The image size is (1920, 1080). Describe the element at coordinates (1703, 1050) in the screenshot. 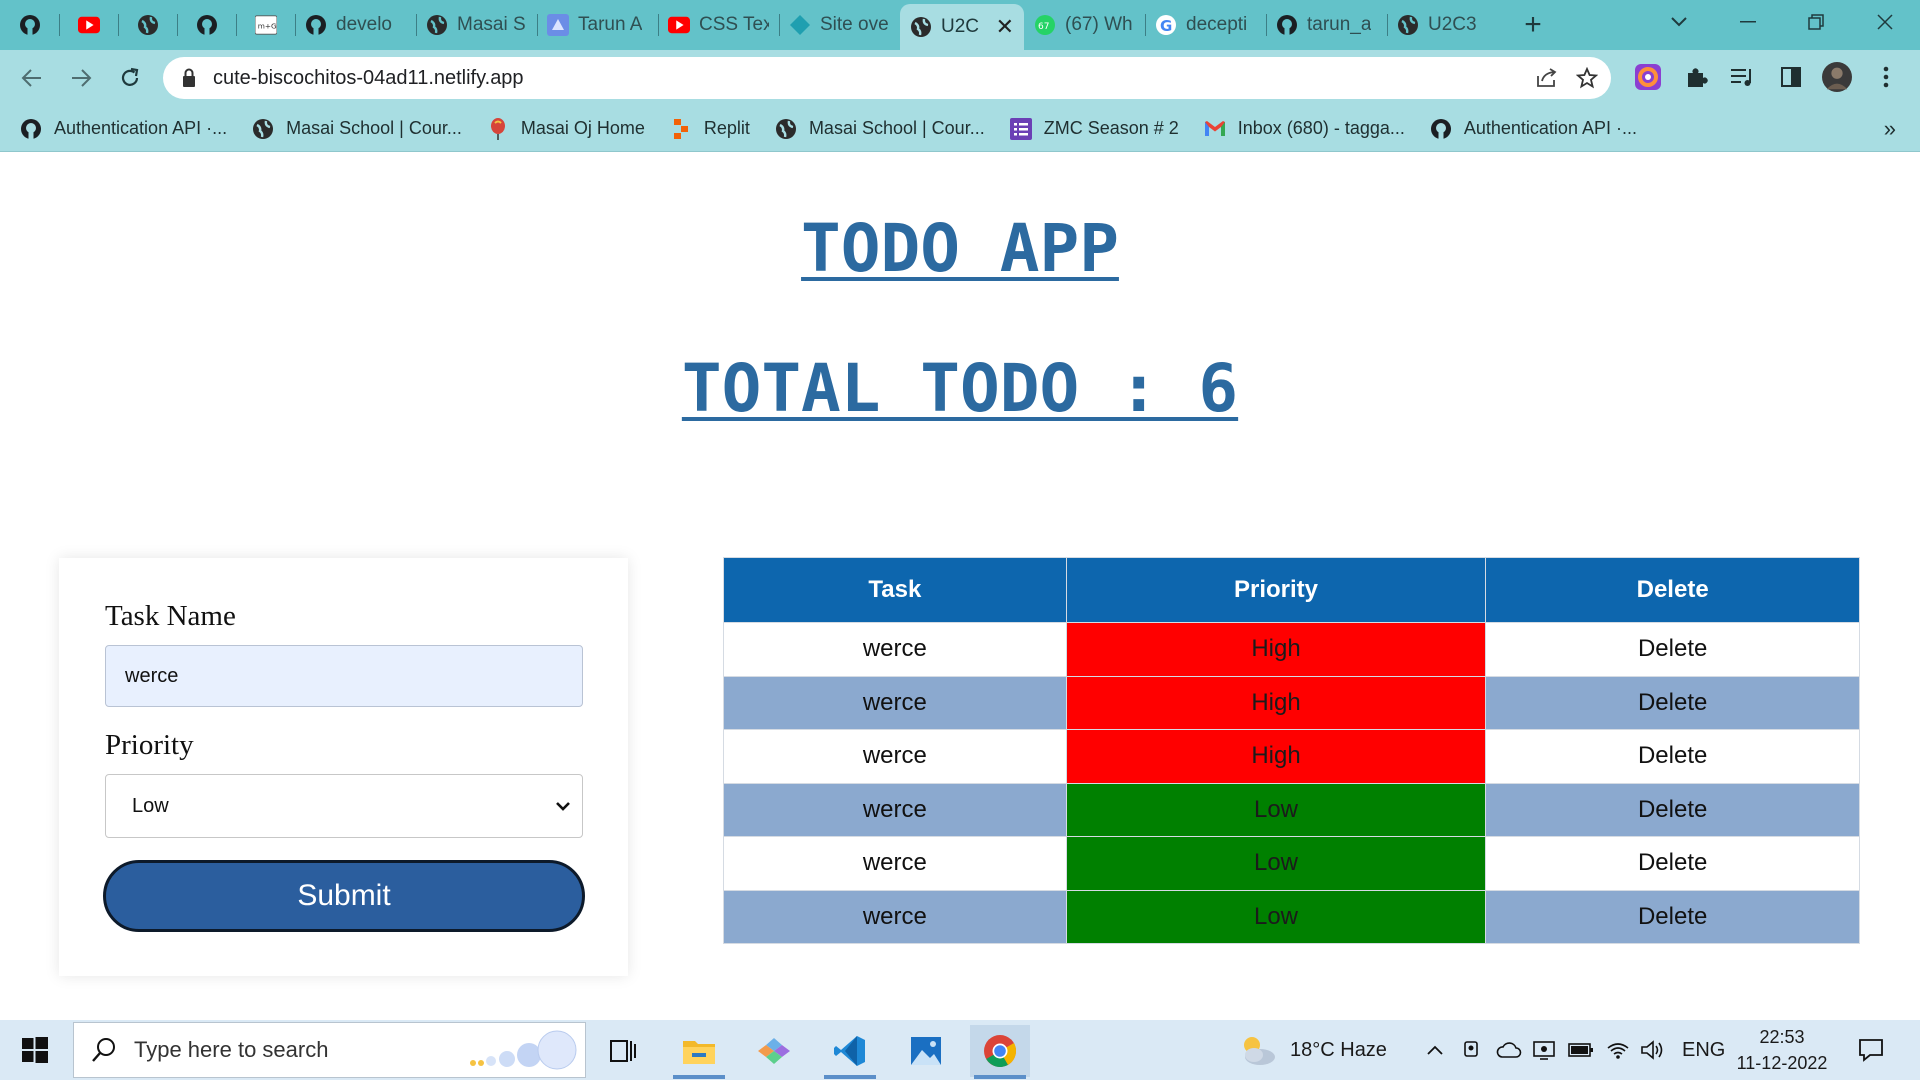

I see `input-language-indicator: ENG` at that location.